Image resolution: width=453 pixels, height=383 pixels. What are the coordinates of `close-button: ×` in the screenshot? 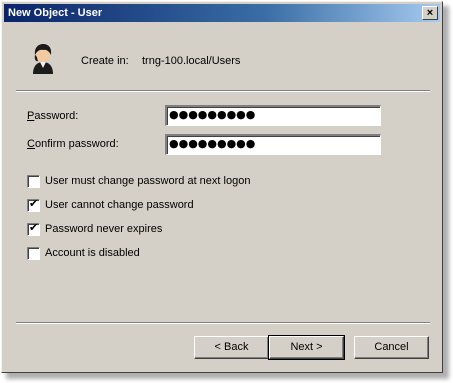 It's located at (430, 13).